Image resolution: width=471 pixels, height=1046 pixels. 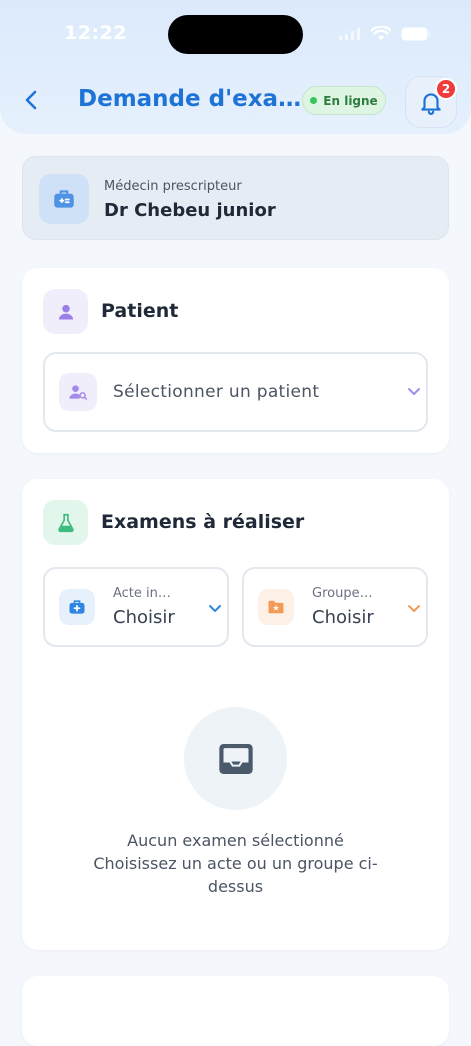 What do you see at coordinates (203, 522) in the screenshot?
I see `exams-section-title: Examens à réaliser` at bounding box center [203, 522].